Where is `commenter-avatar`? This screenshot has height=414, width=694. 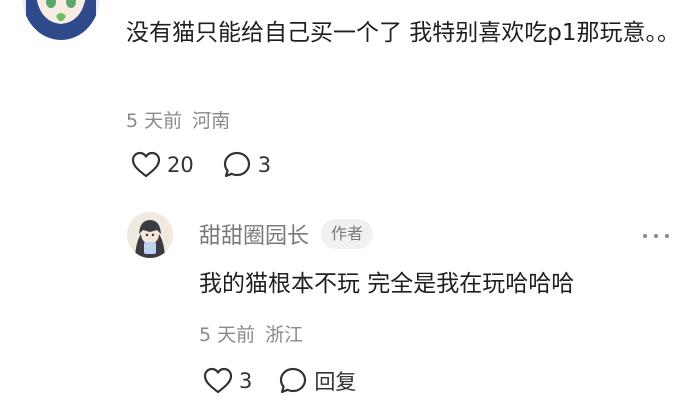 commenter-avatar is located at coordinates (61, 20).